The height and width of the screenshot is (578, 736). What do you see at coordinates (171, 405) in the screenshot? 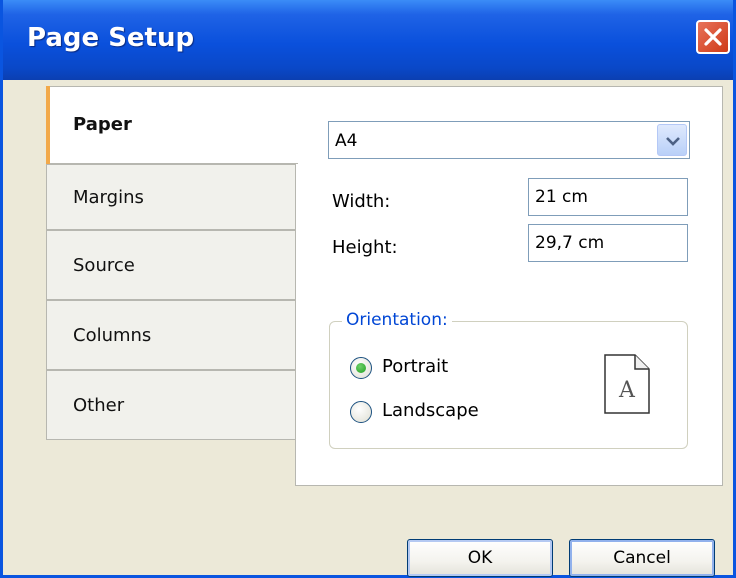
I see `tab-other: Other` at bounding box center [171, 405].